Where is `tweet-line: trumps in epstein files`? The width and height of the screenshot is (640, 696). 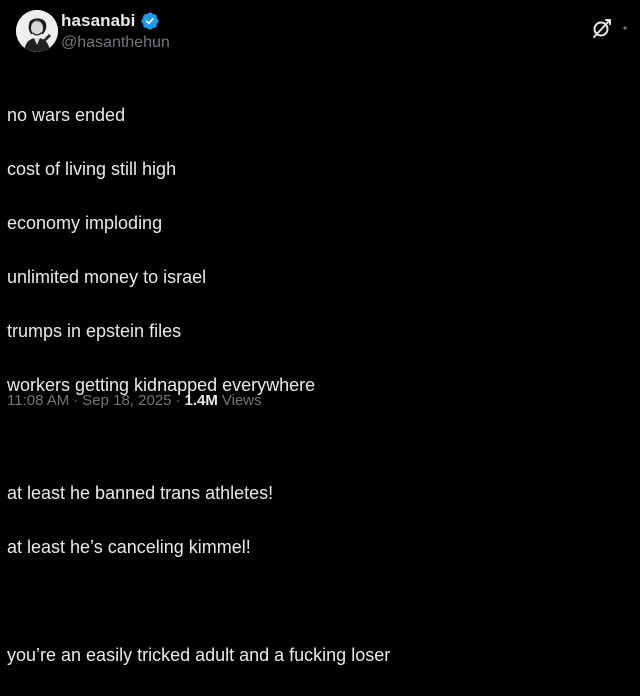
tweet-line: trumps in epstein files is located at coordinates (94, 331).